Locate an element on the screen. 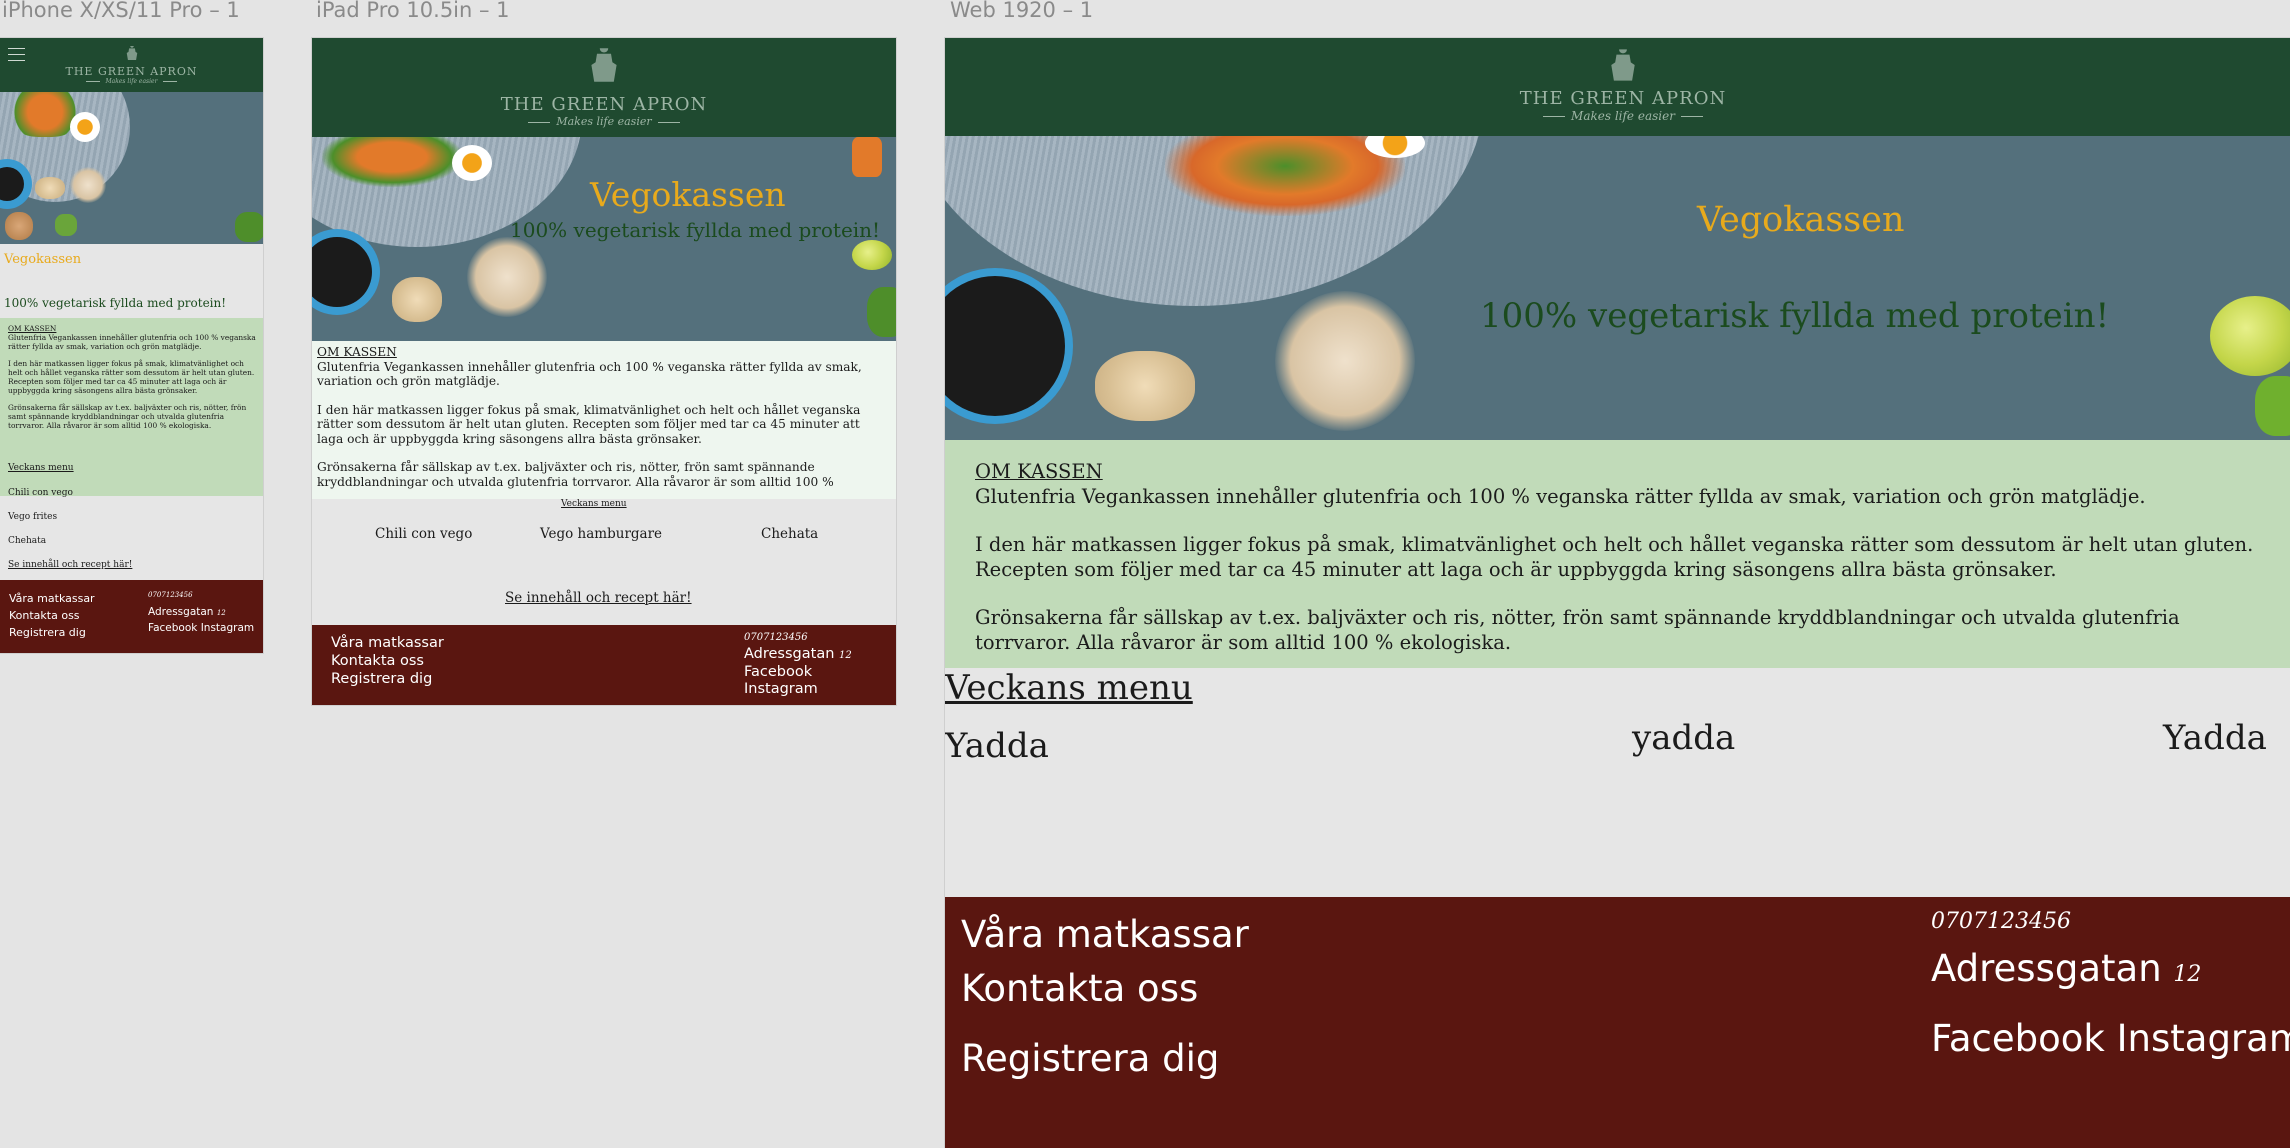 The image size is (2290, 1148). hero-image is located at coordinates (131, 168).